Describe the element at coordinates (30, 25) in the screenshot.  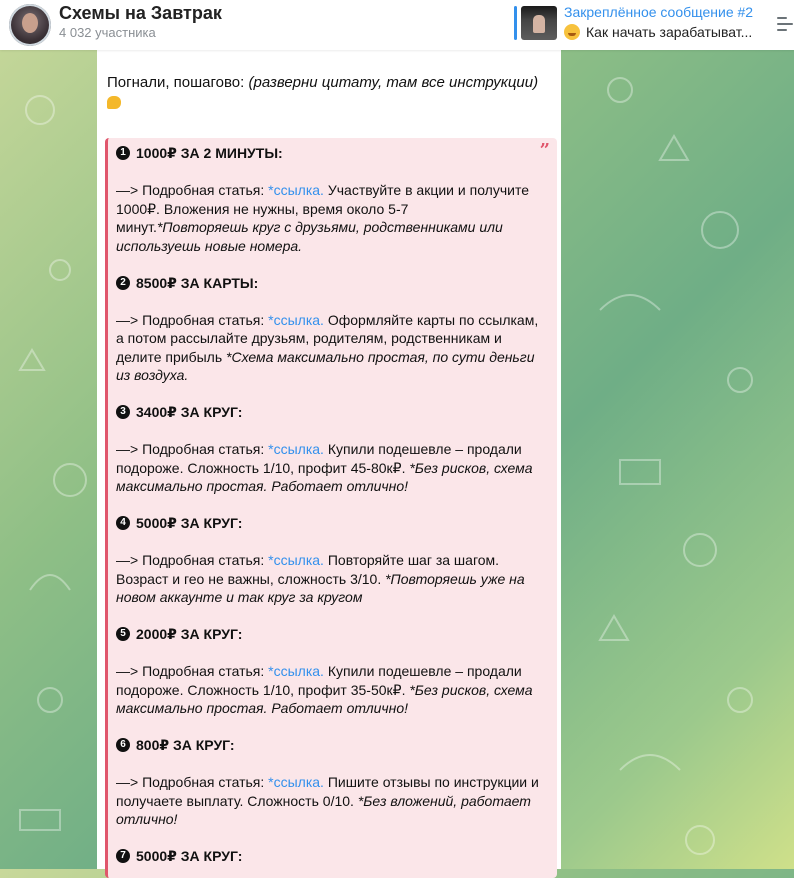
I see `channel-avatar` at that location.